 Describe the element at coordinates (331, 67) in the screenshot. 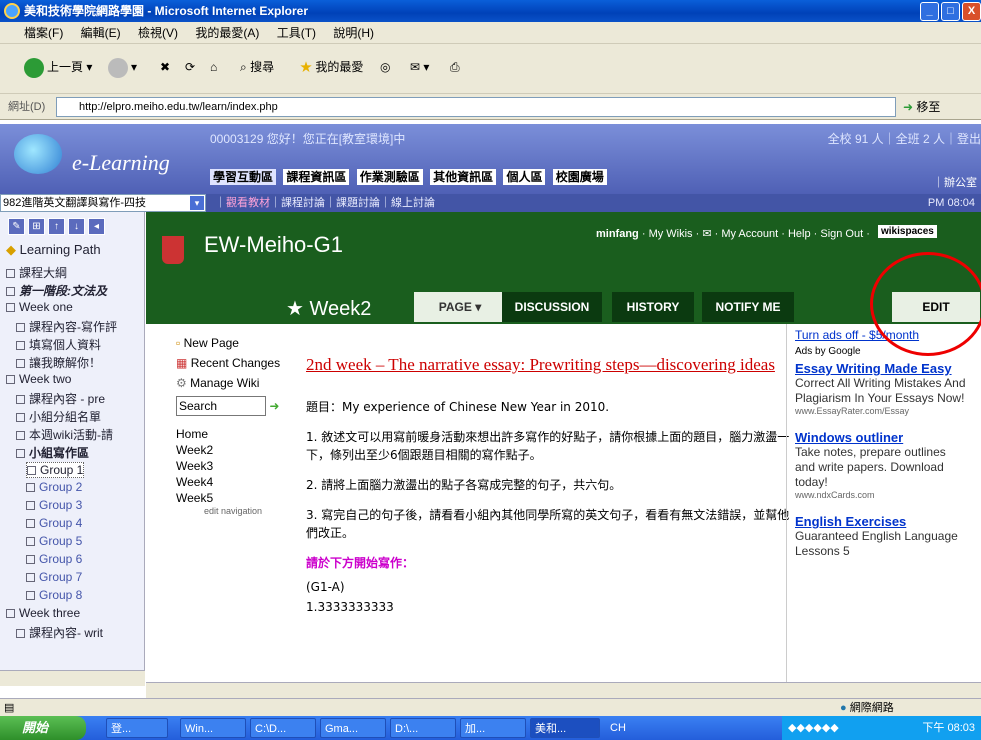

I see `favorites-button: ★ 我的最愛` at that location.